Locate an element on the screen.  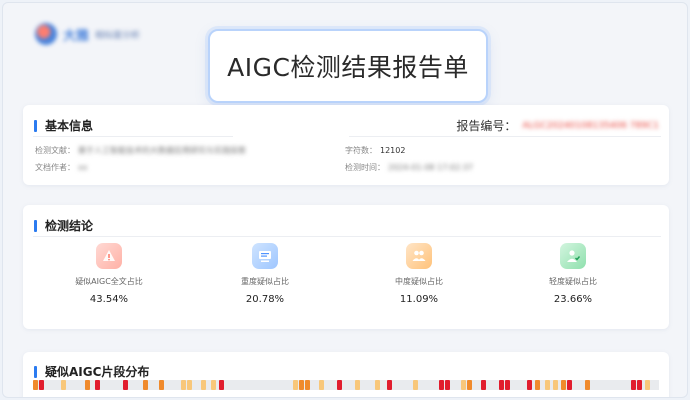
doc-value: 基于人工智能技术的大数据应用研究与实践探索 is located at coordinates (162, 150).